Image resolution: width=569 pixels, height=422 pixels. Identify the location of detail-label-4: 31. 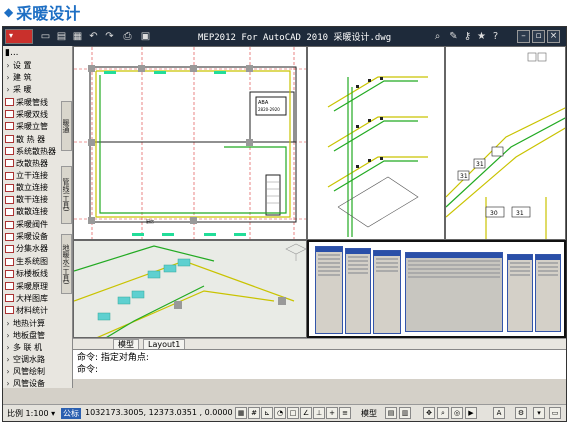
(520, 213).